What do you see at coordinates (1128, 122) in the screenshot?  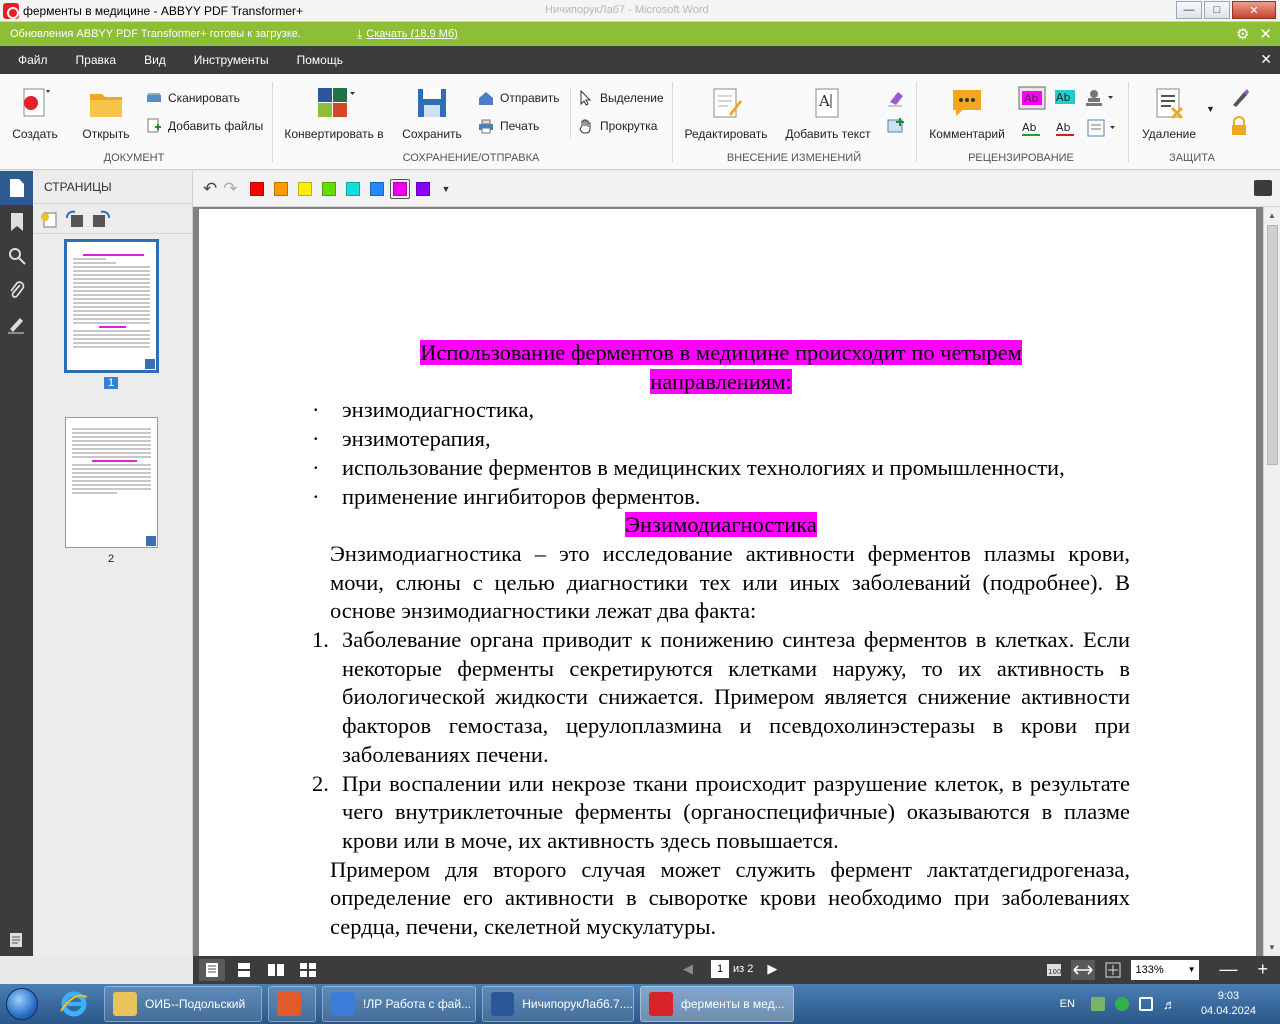 I see `ribbon-separator` at bounding box center [1128, 122].